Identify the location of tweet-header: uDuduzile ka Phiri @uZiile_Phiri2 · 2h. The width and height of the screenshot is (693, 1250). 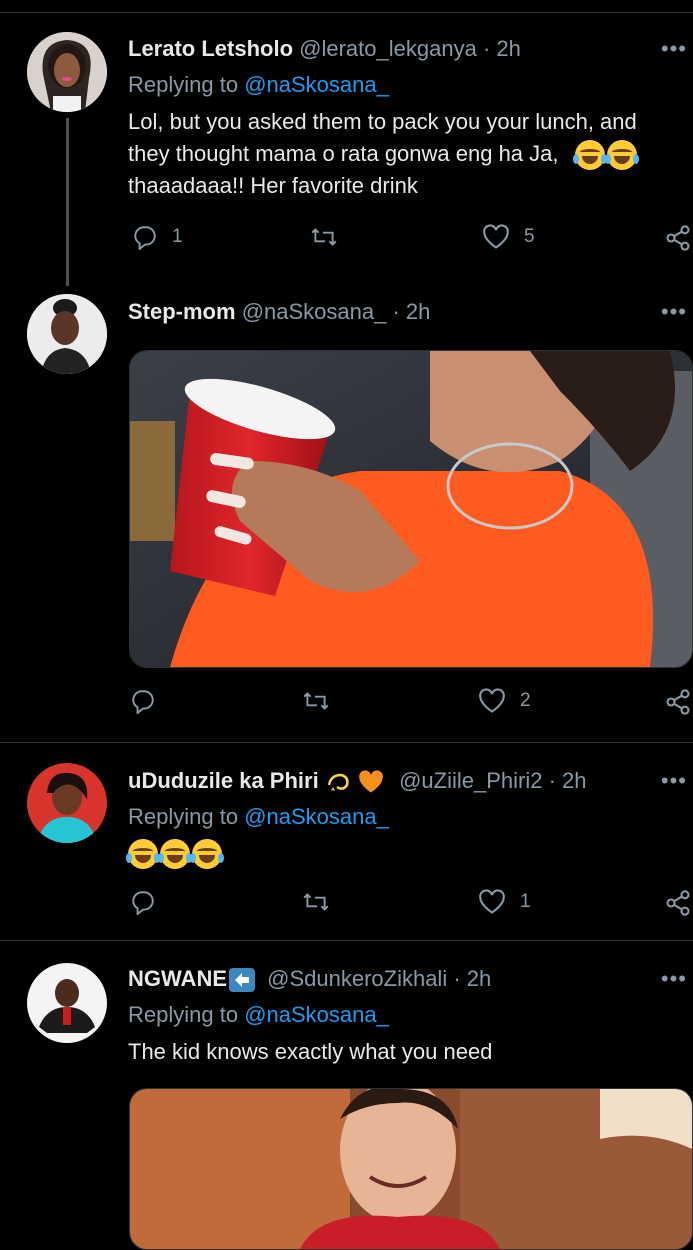
(357, 781).